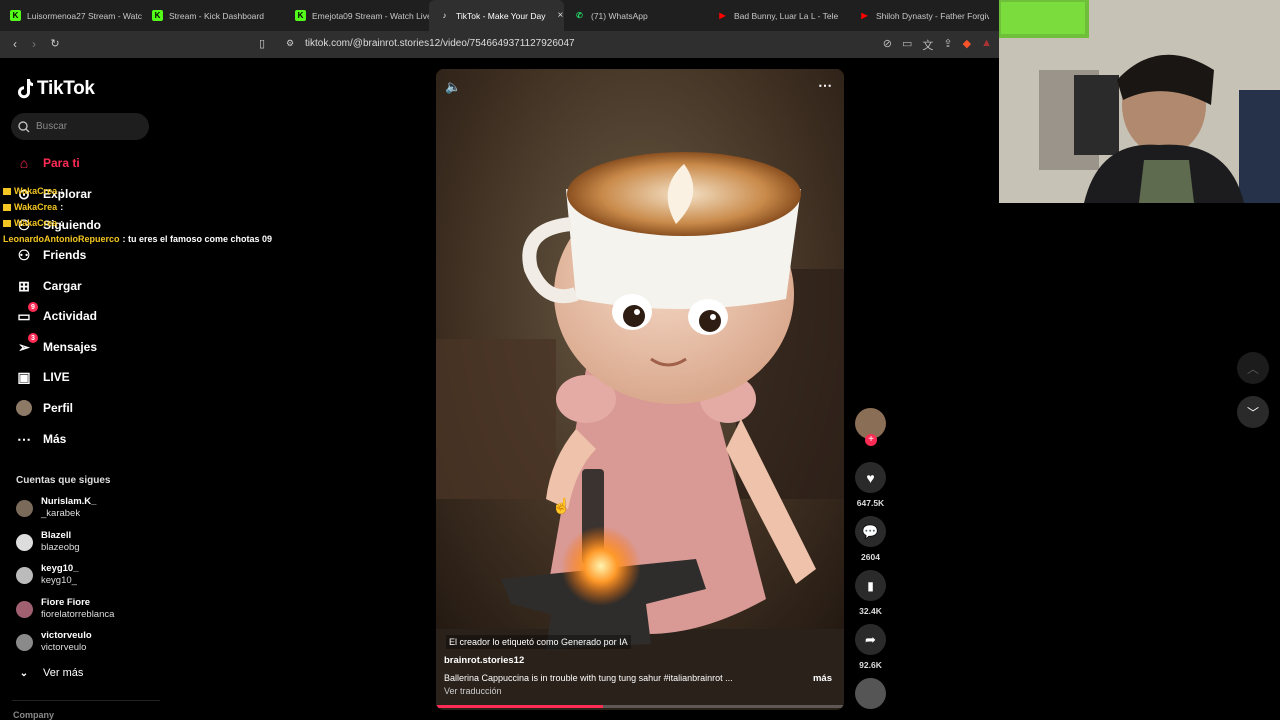 This screenshot has height=720, width=1280. What do you see at coordinates (870, 427) in the screenshot?
I see `author-avatar: +` at bounding box center [870, 427].